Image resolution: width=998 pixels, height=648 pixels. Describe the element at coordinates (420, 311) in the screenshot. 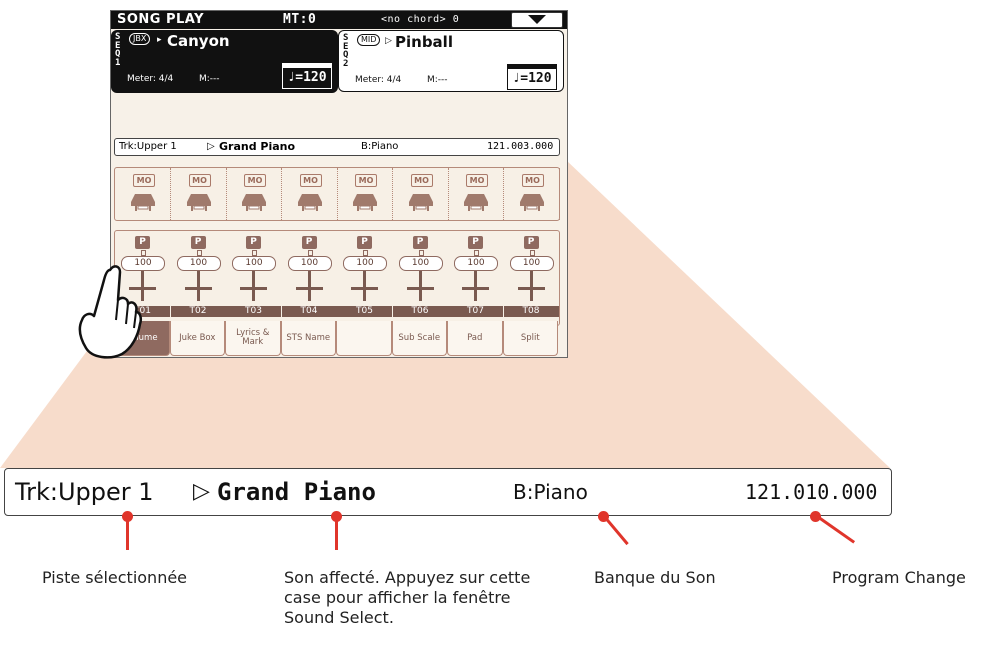

I see `track-label: T06` at that location.